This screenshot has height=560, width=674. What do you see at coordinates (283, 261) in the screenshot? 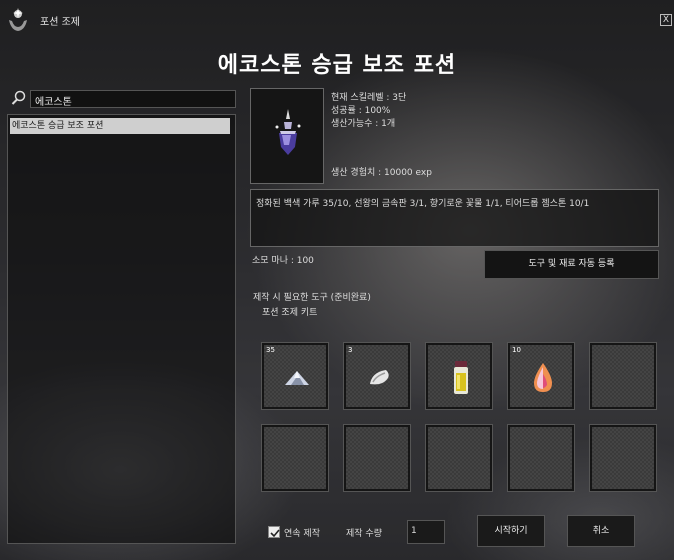
I see `mana-cost: 소모 마나 : 100` at bounding box center [283, 261].